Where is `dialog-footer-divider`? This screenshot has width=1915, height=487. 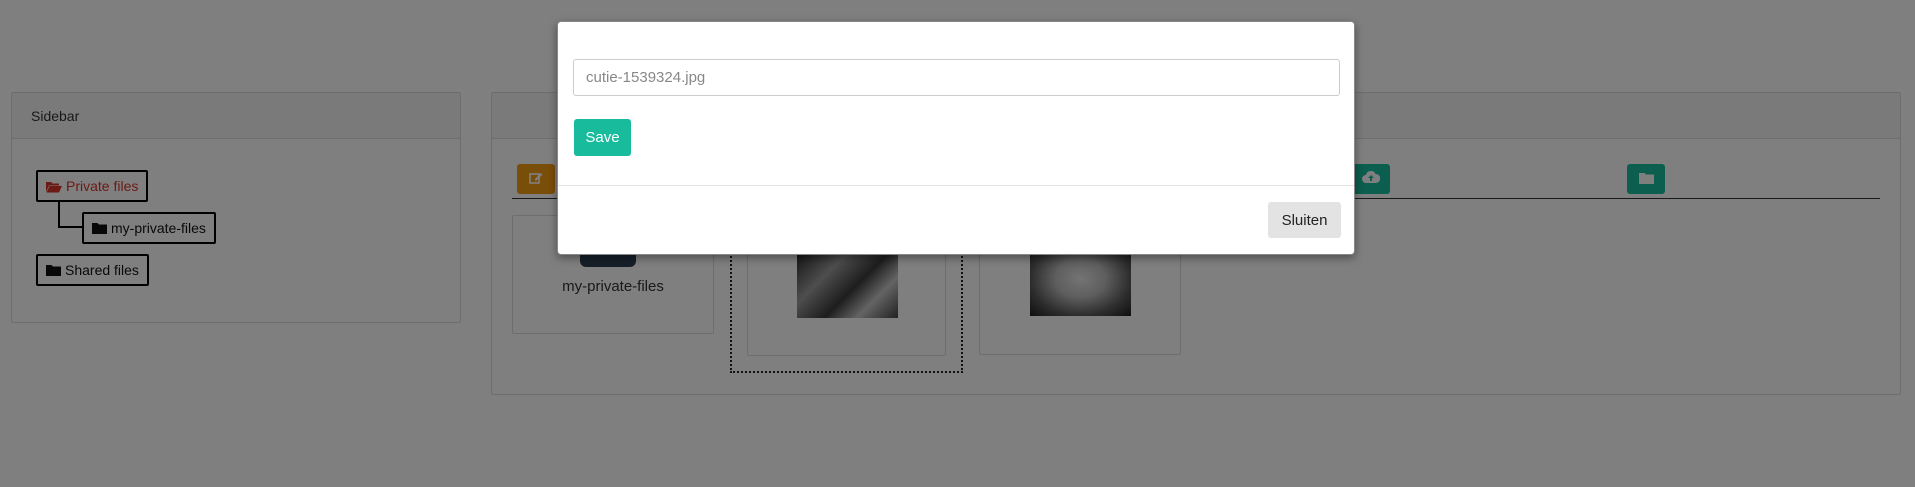
dialog-footer-divider is located at coordinates (956, 185).